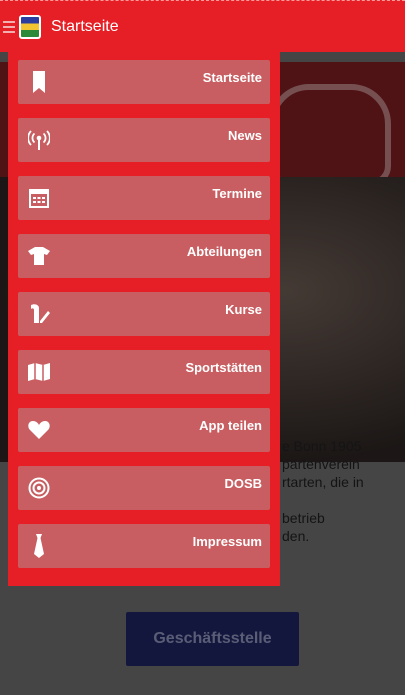  I want to click on menu-item-label: News, so click(245, 135).